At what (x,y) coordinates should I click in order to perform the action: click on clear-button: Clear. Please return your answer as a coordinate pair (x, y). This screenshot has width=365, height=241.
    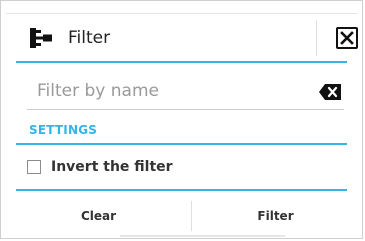
    Looking at the image, I should click on (98, 216).